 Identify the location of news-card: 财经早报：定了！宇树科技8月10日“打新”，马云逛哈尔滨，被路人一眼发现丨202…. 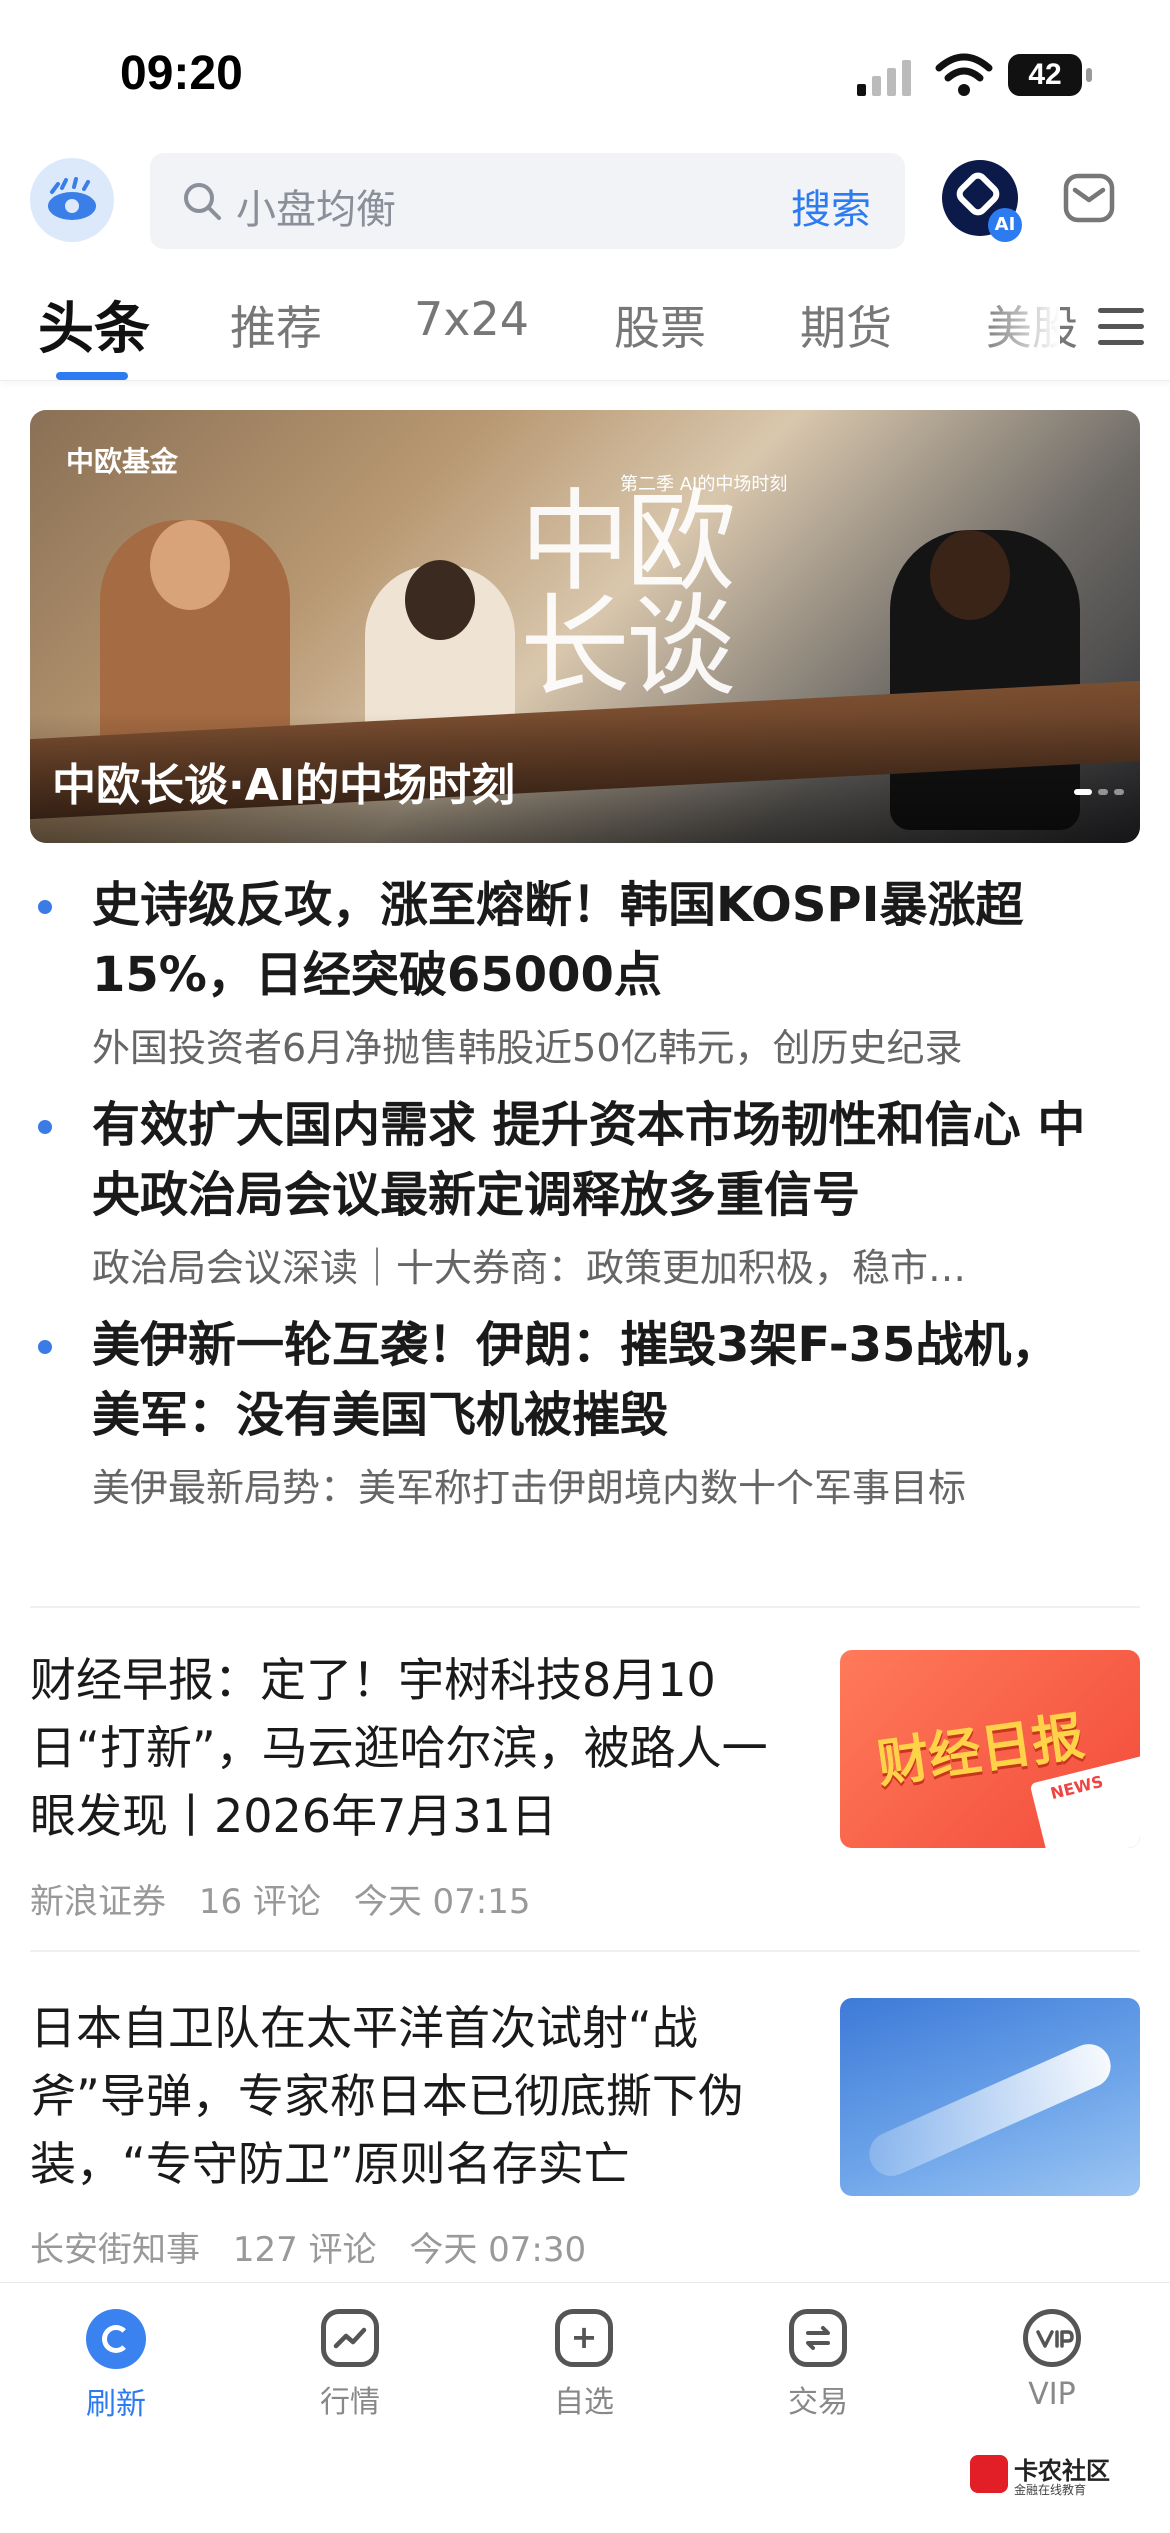
(585, 1806).